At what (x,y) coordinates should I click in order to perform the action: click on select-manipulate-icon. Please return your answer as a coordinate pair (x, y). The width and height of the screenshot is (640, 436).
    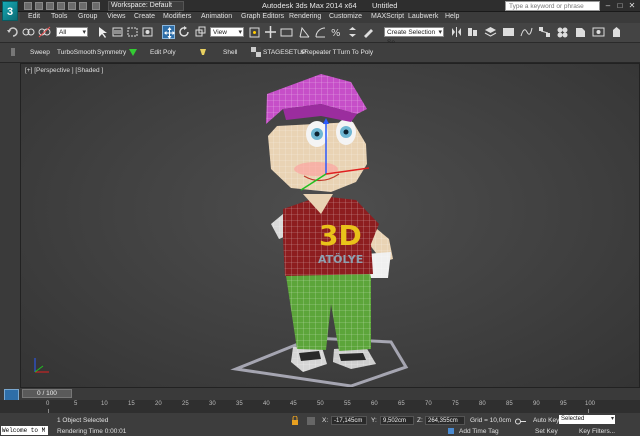
    Looking at the image, I should click on (270, 32).